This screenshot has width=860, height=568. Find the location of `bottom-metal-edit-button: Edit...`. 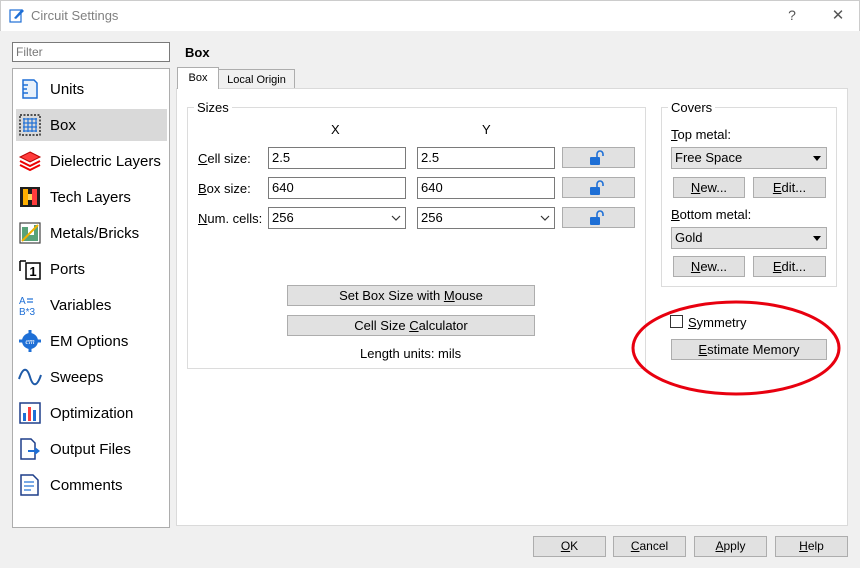

bottom-metal-edit-button: Edit... is located at coordinates (789, 266).